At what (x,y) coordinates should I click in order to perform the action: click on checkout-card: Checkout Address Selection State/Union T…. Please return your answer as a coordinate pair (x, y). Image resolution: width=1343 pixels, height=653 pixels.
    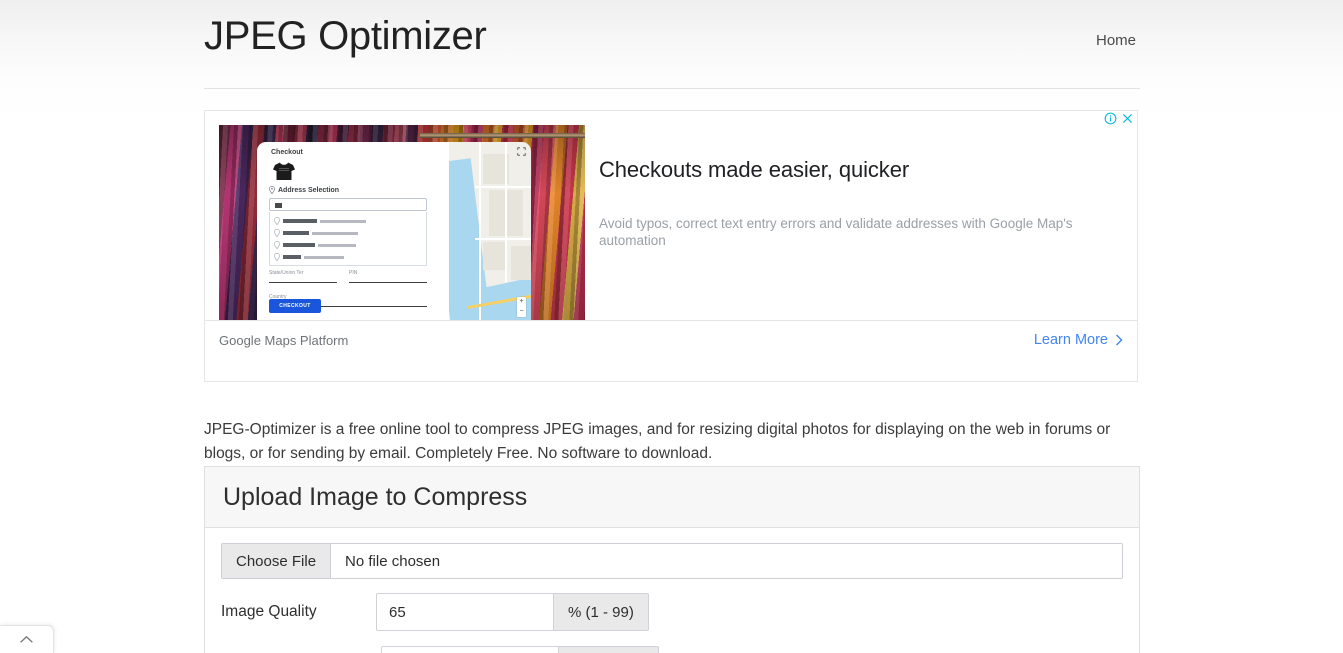
    Looking at the image, I should click on (353, 231).